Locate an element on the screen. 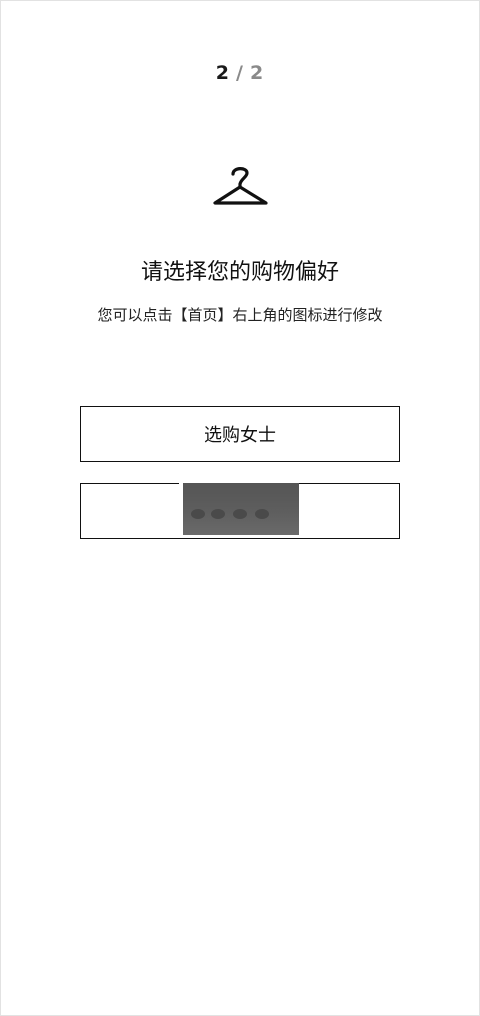 Image resolution: width=480 pixels, height=1016 pixels. shop-women-label: 选购女士 is located at coordinates (240, 435).